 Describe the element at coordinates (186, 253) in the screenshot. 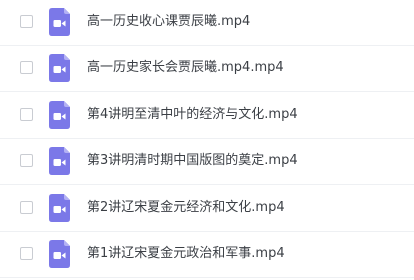

I see `file-name: 第1讲辽宋夏金元政治和军事.mp4` at that location.